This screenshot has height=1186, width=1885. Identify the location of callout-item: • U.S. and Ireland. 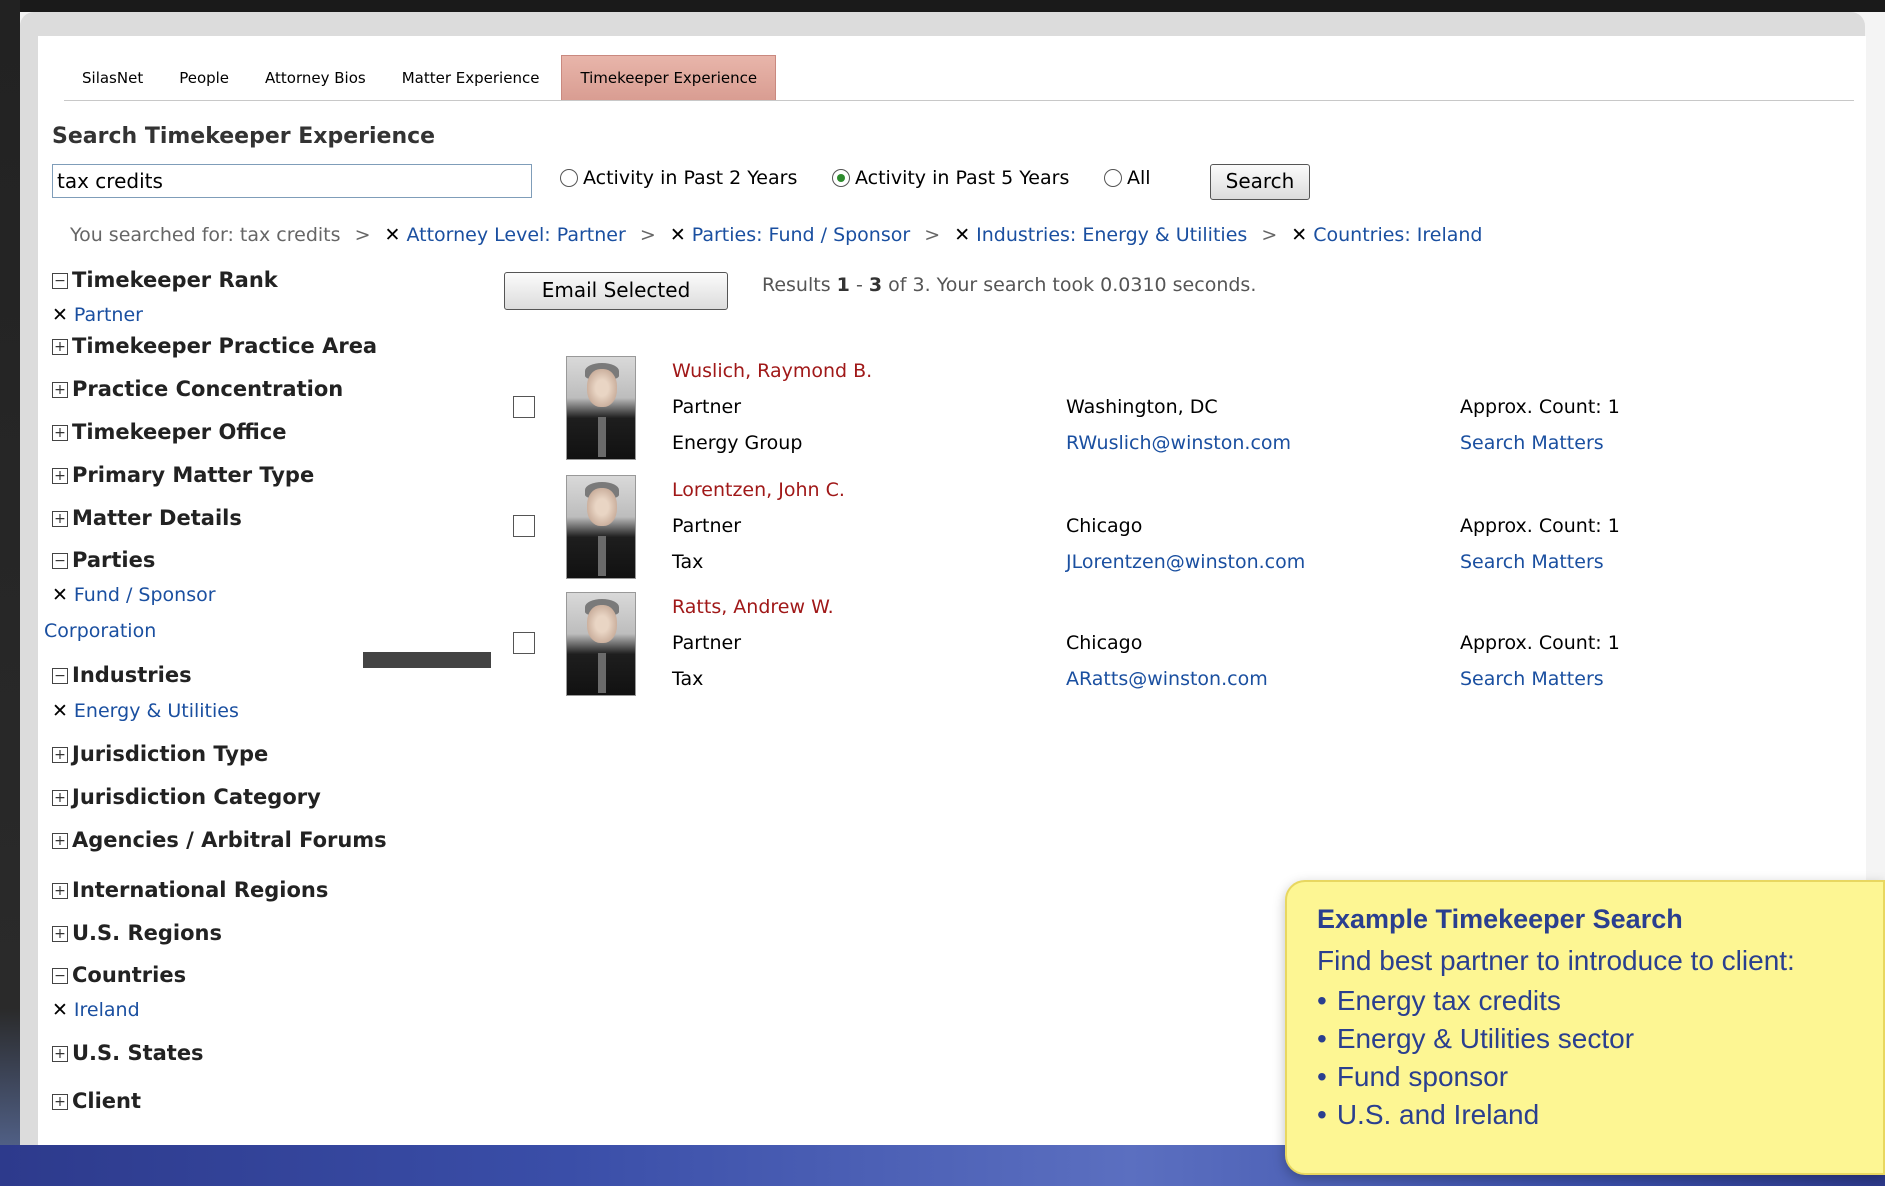
(1428, 1114).